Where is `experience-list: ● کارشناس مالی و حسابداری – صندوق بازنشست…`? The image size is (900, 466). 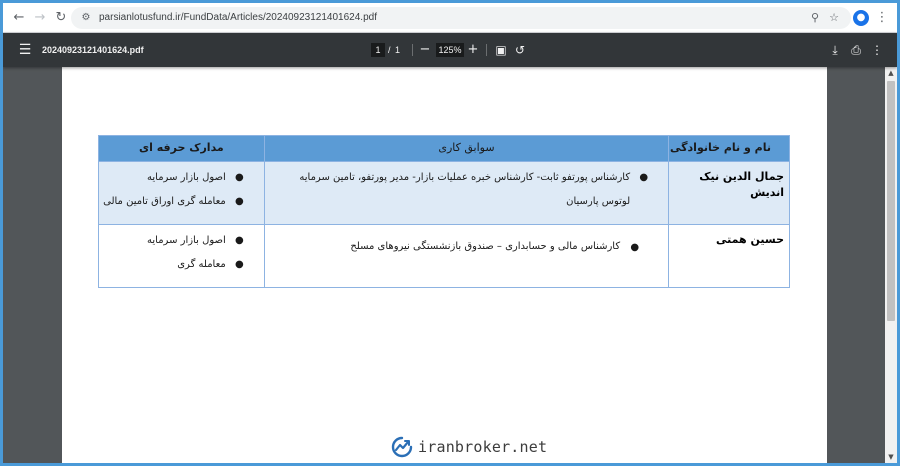 experience-list: ● کارشناس مالی و حسابداری – صندوق بازنشست… is located at coordinates (466, 244).